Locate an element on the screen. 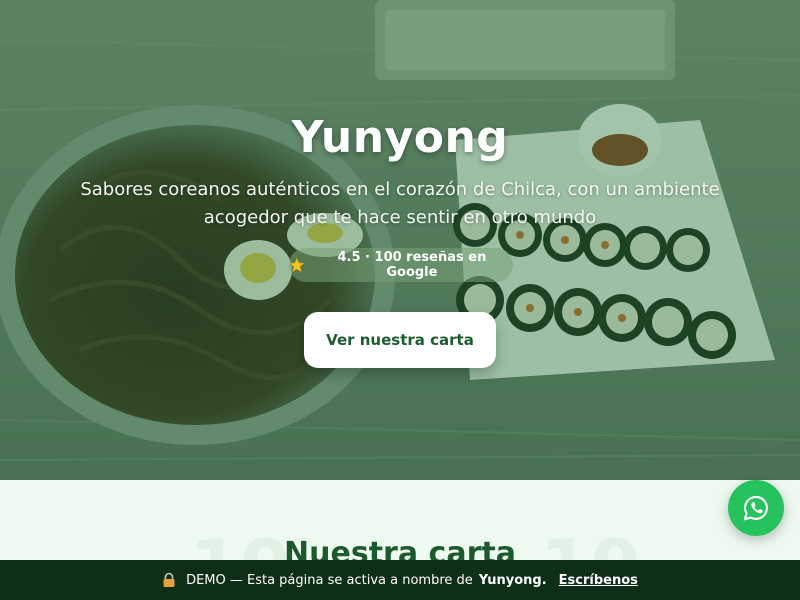 Image resolution: width=800 pixels, height=600 pixels. menu-section-title: Nuestra carta is located at coordinates (400, 548).